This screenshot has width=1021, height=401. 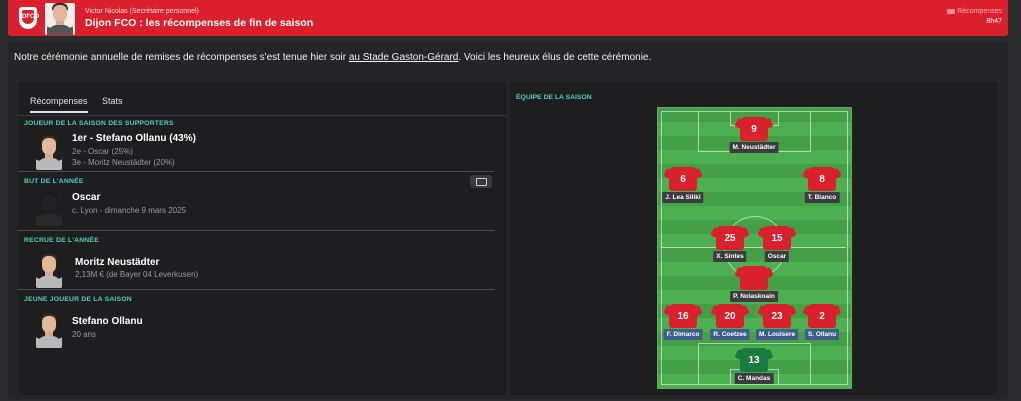 What do you see at coordinates (107, 321) in the screenshot?
I see `award-winner: Stefano Ollanu` at bounding box center [107, 321].